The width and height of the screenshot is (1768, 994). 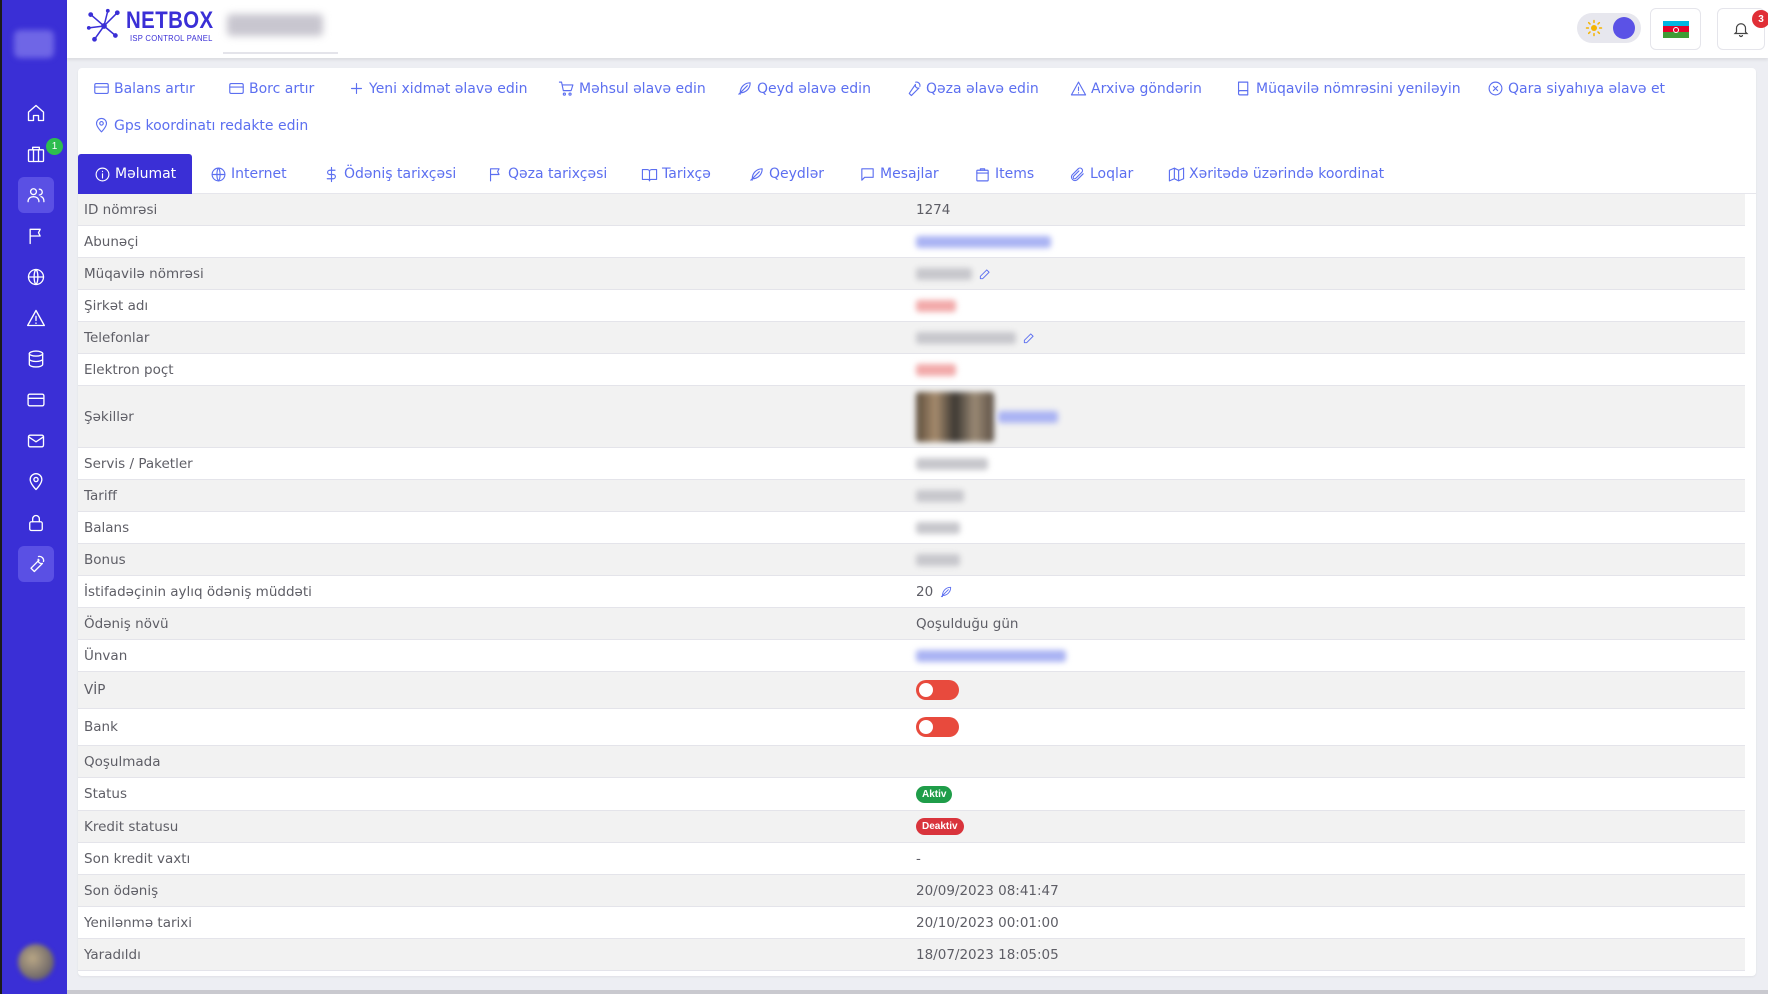 What do you see at coordinates (911, 464) in the screenshot?
I see `table-row: Servis / Paketler` at bounding box center [911, 464].